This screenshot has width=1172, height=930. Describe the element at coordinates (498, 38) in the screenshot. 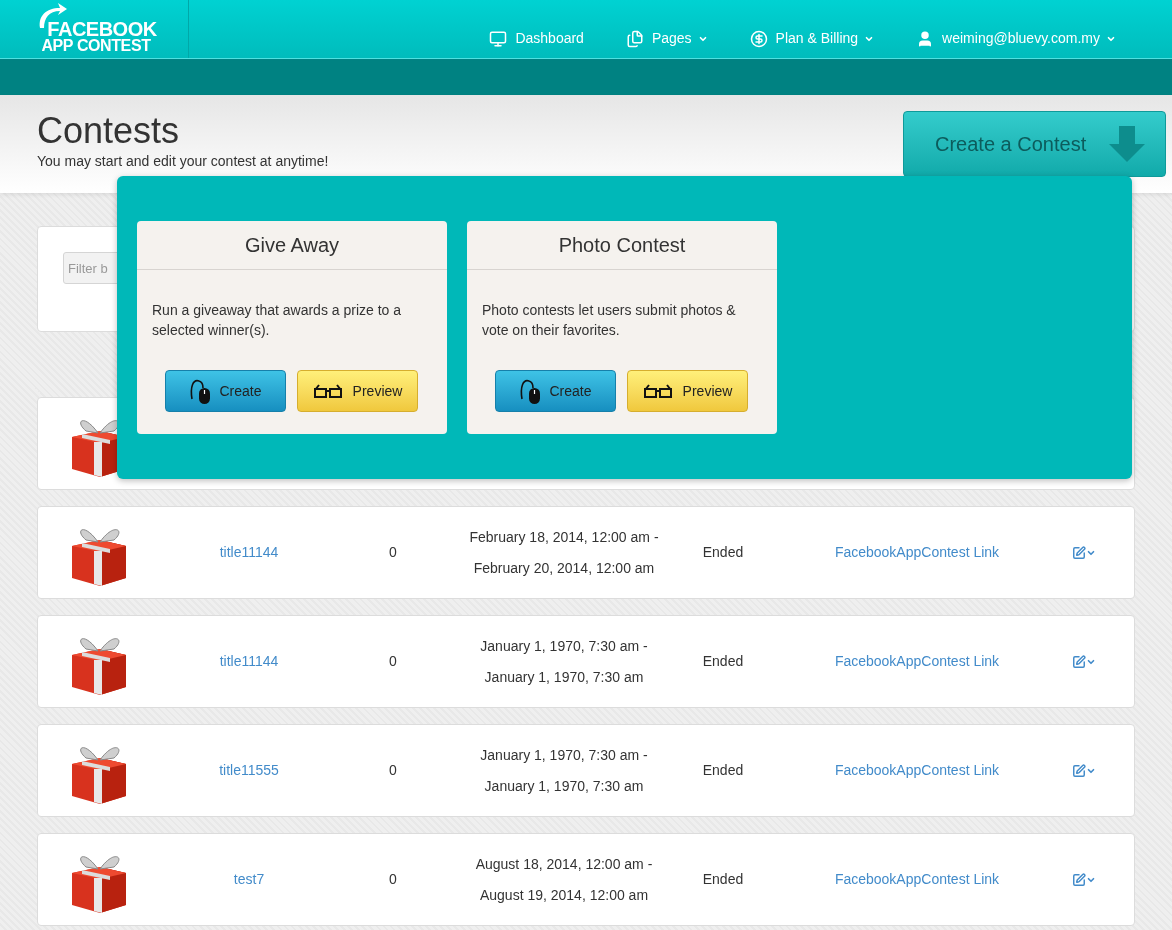

I see `monitor-icon` at that location.